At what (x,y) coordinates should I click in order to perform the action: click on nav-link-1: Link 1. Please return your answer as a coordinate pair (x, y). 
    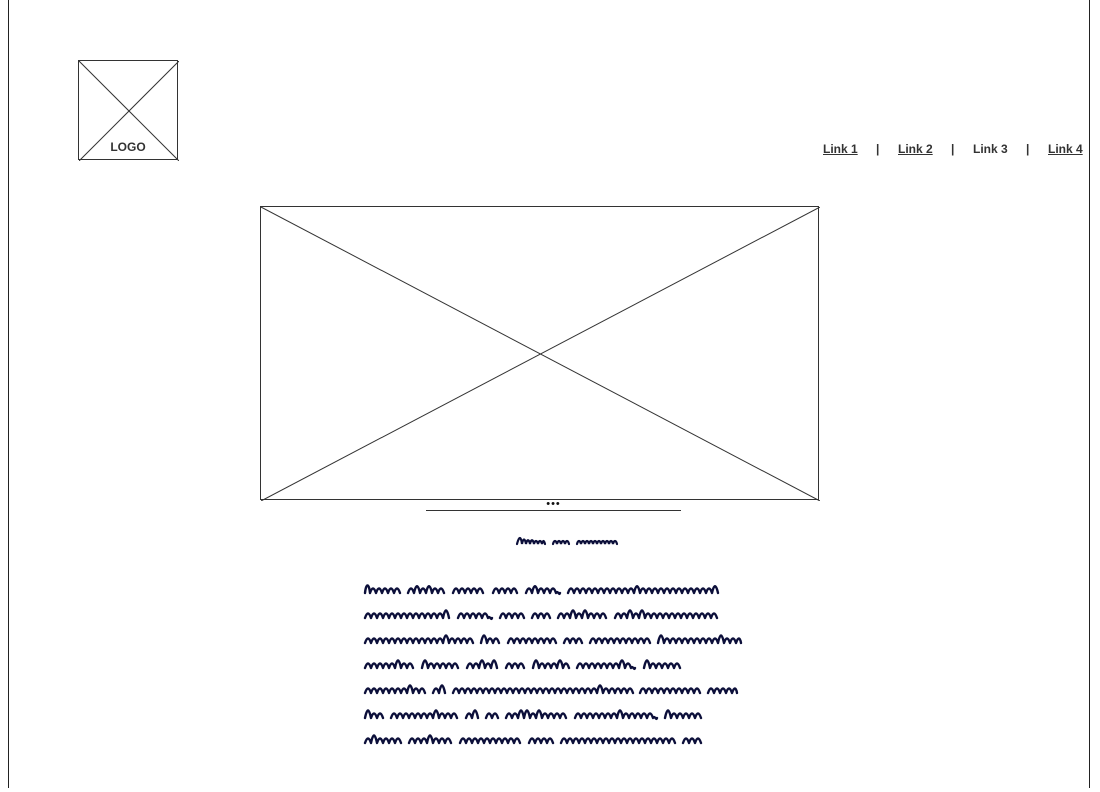
    Looking at the image, I should click on (840, 149).